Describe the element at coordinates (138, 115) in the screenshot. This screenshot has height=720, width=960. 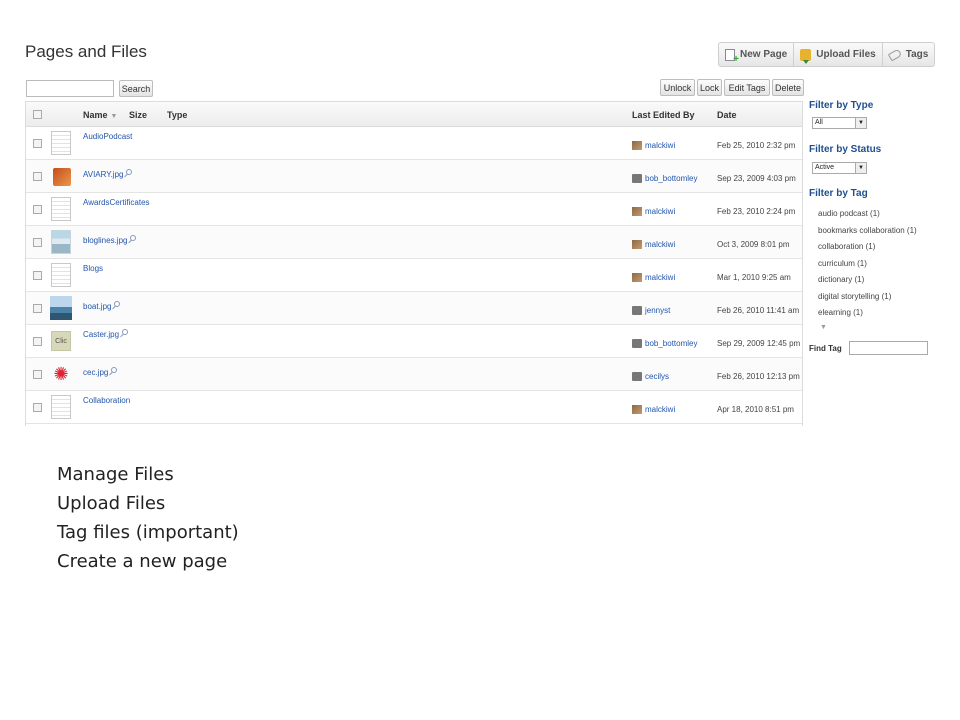
I see `column-size: Size` at that location.